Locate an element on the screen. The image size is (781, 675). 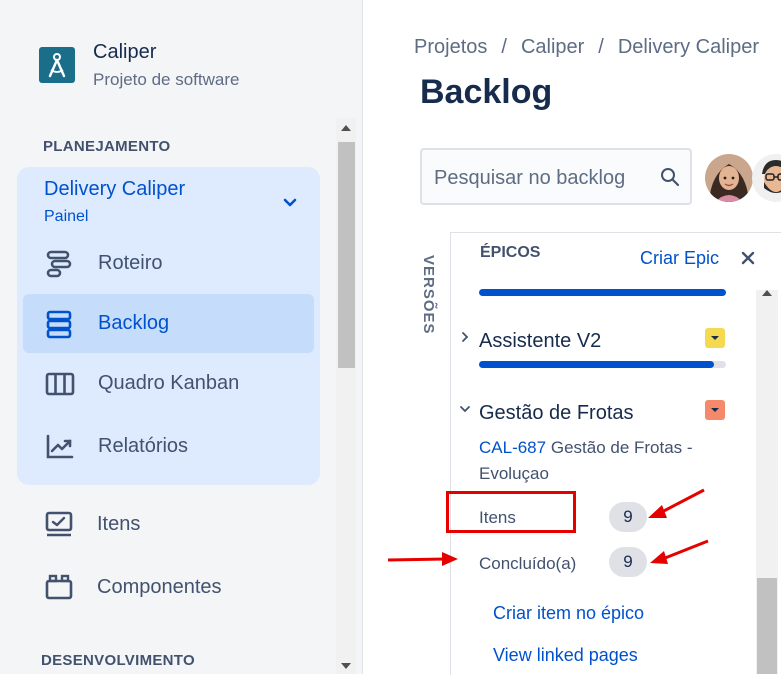
sidebar-item-label: Componentes is located at coordinates (159, 587).